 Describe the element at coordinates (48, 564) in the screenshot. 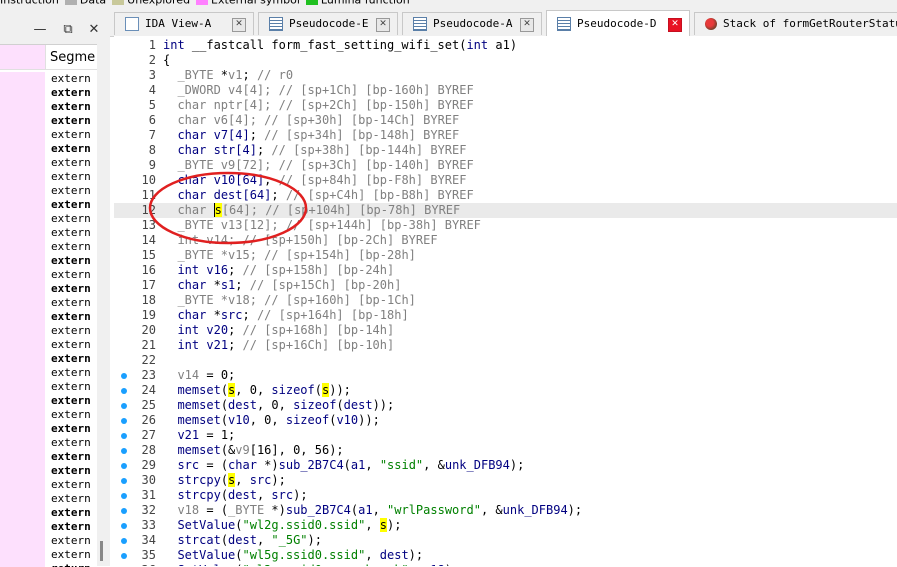

I see `list-item: return` at that location.